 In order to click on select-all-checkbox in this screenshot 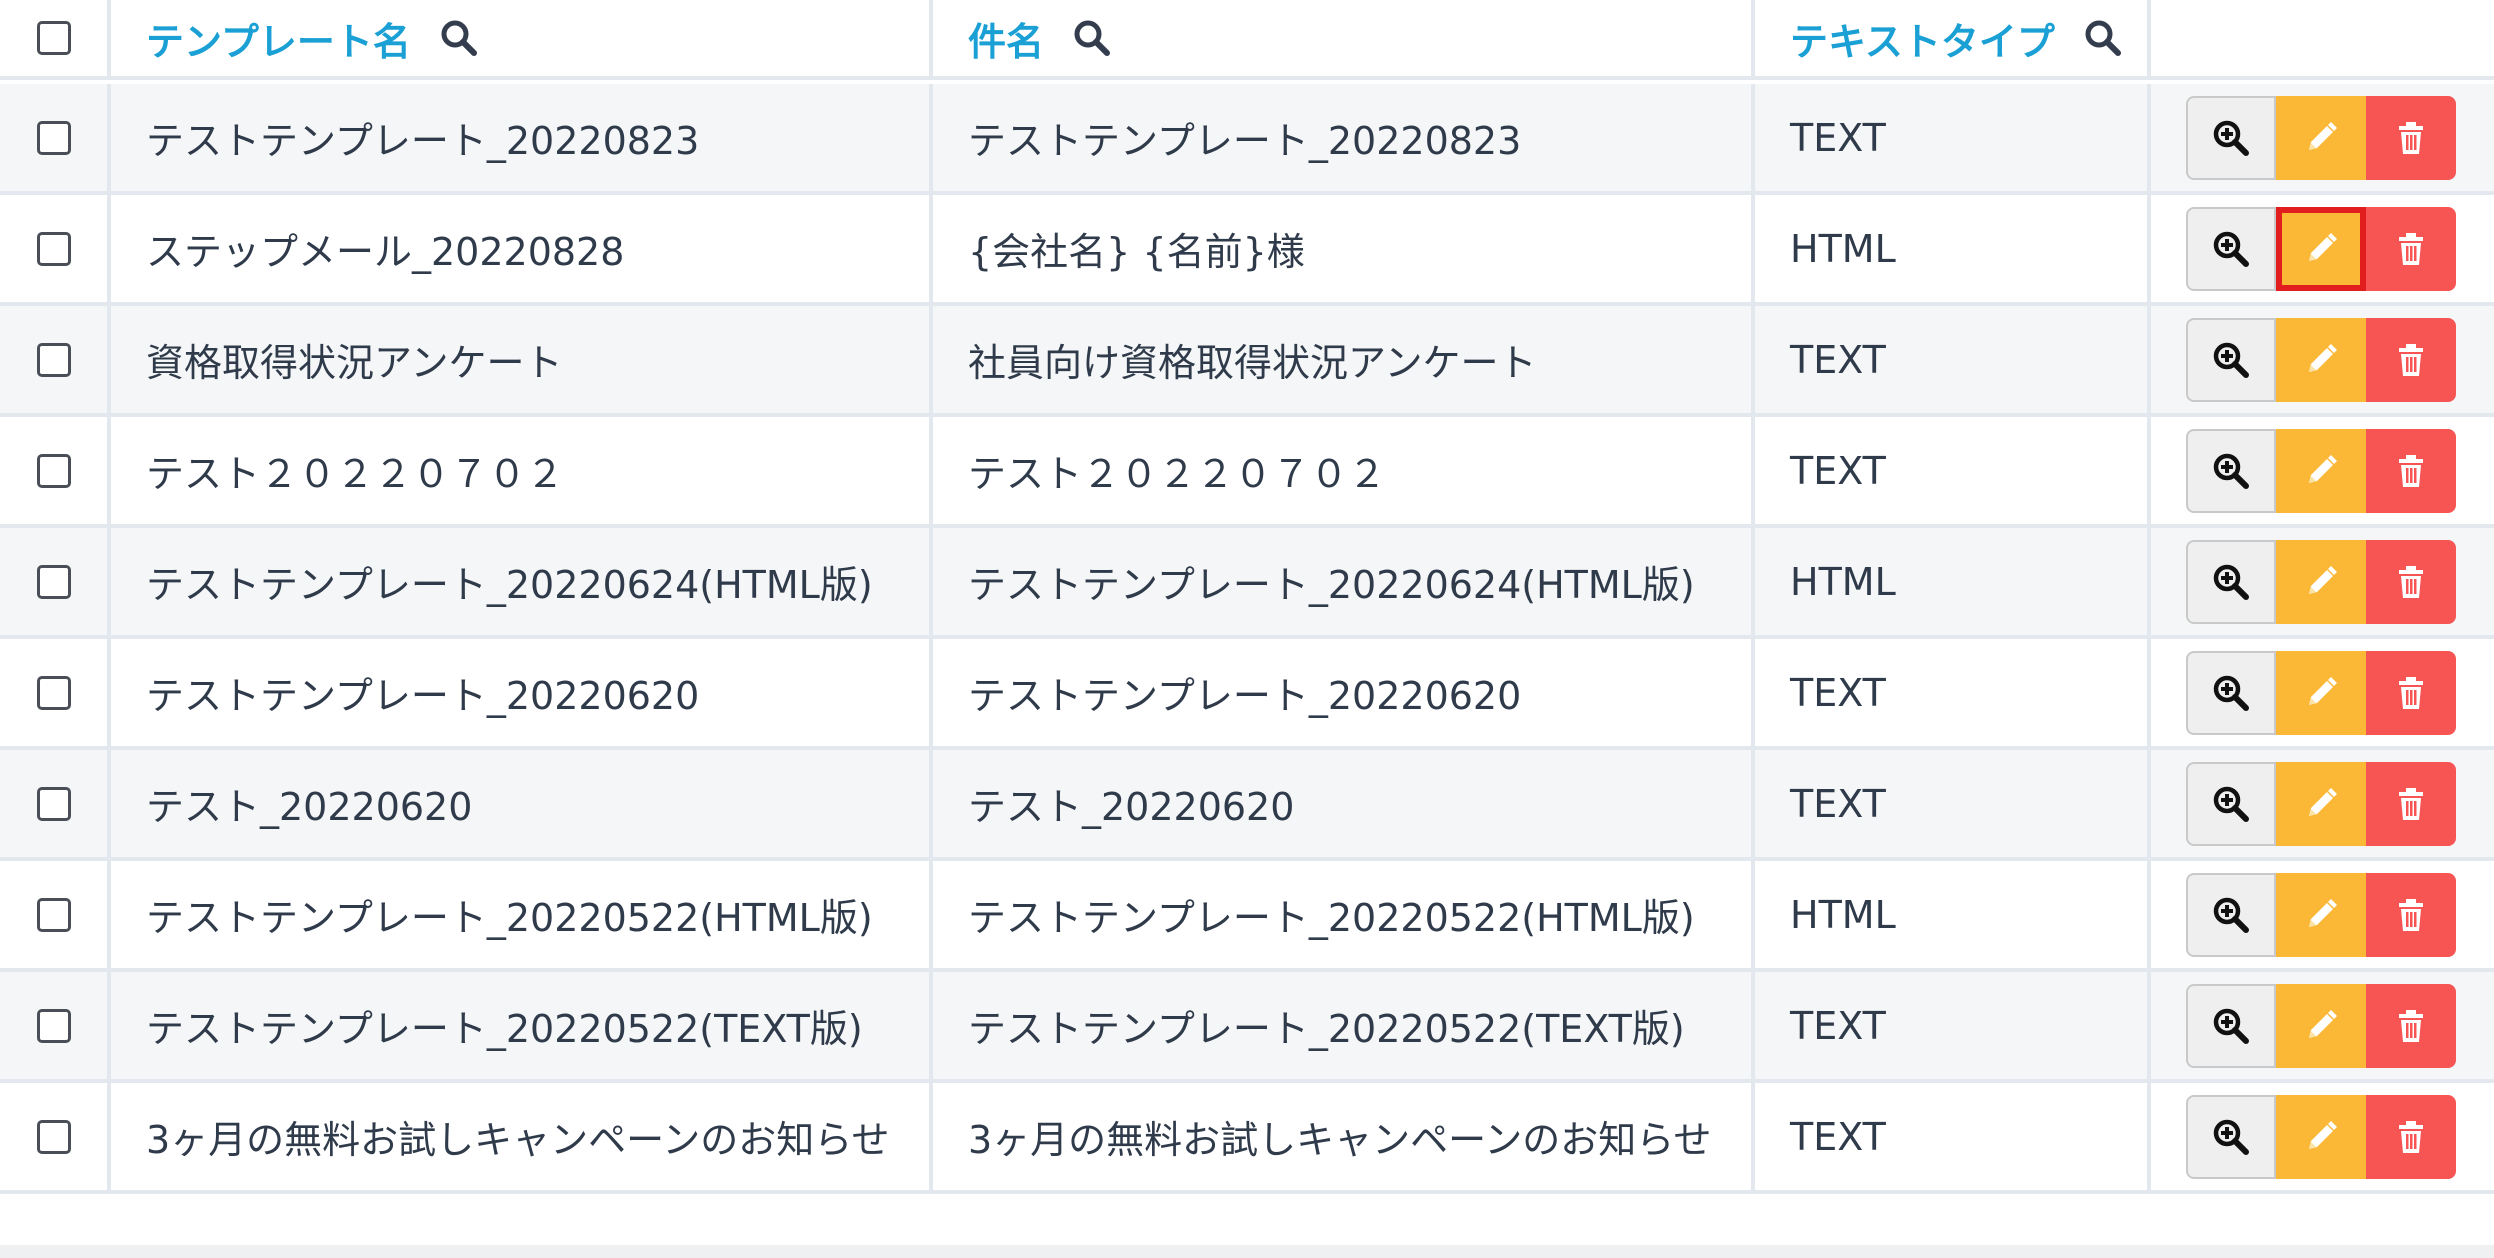, I will do `click(53, 38)`.